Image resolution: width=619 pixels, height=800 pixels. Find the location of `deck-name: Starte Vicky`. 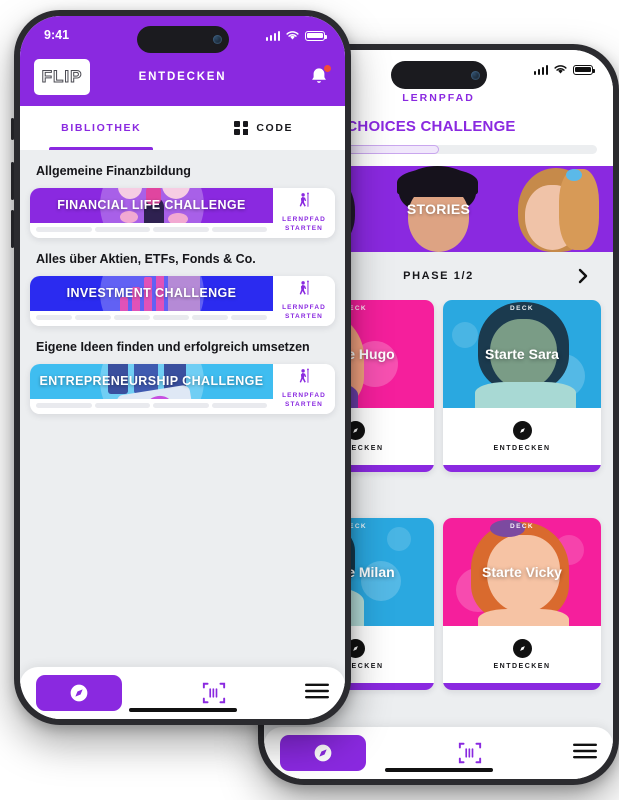

deck-name: Starte Vicky is located at coordinates (522, 572).